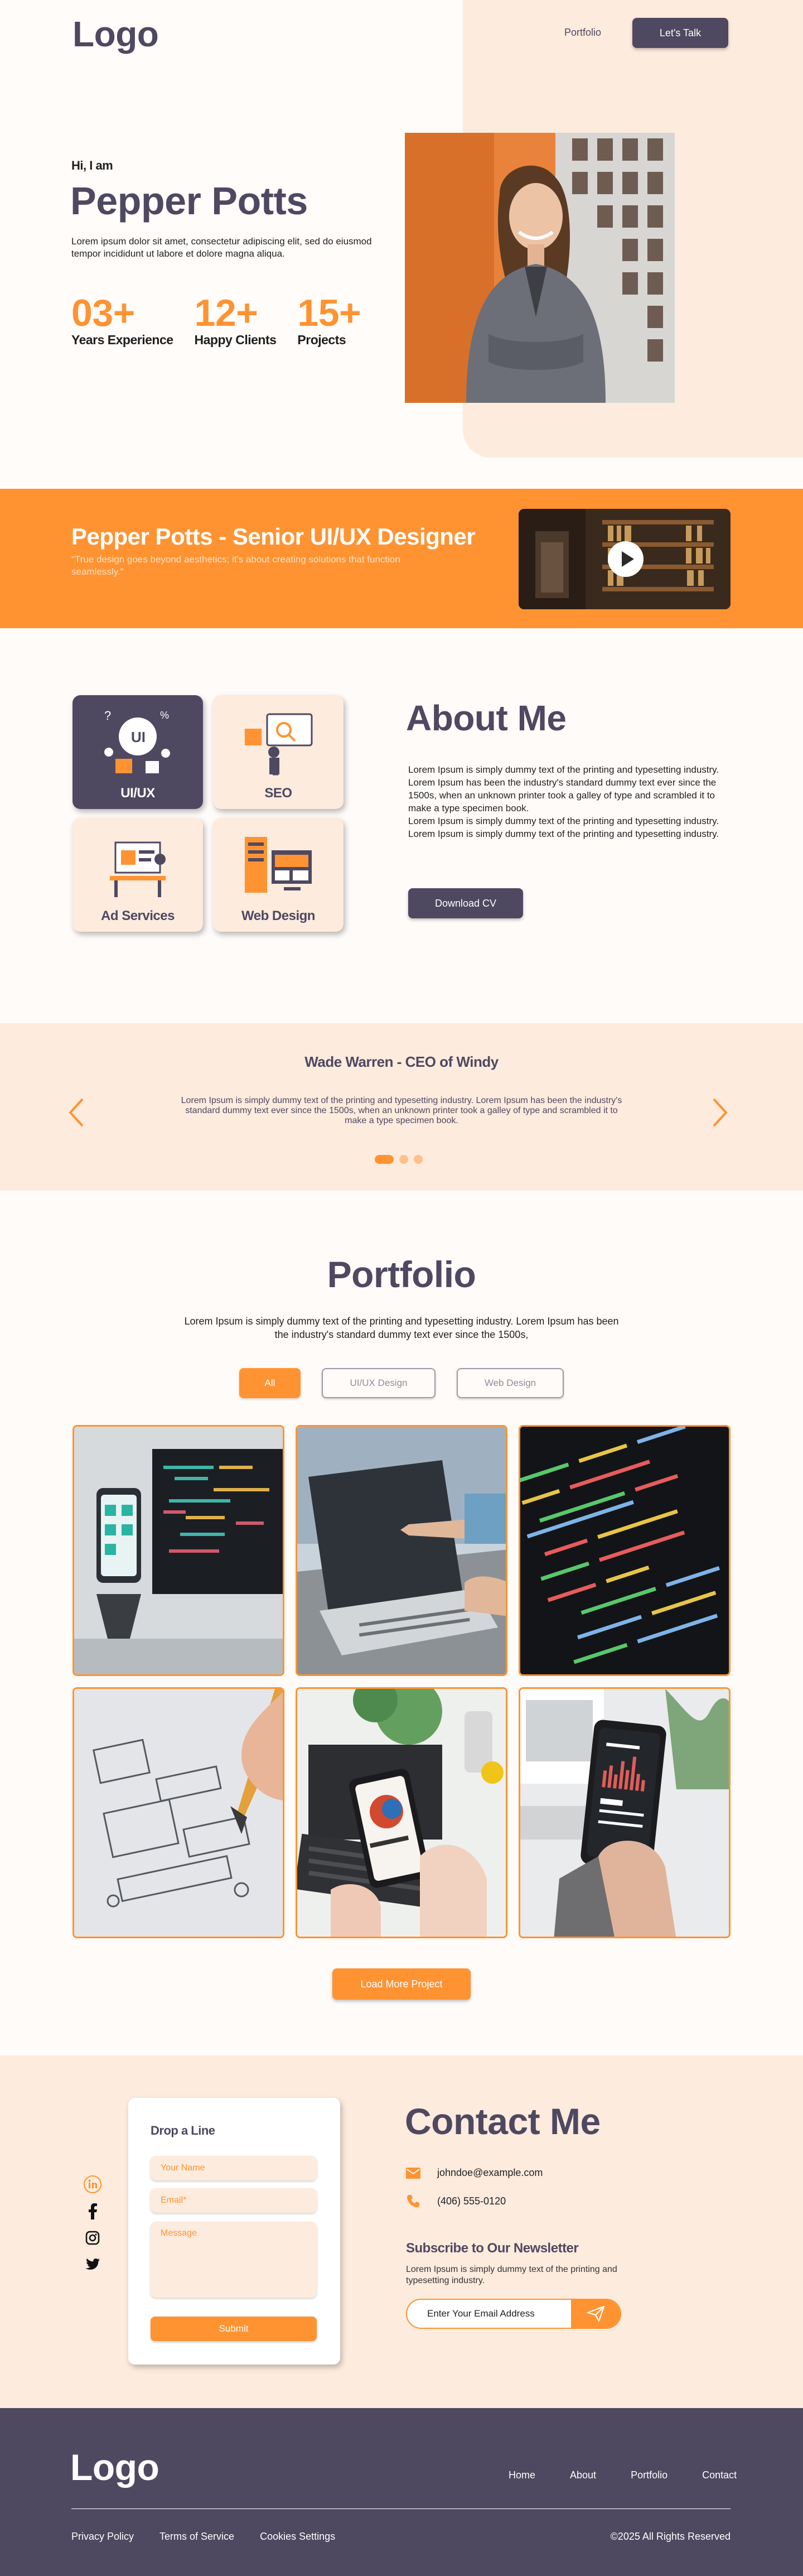 The height and width of the screenshot is (2576, 803). I want to click on testimonial-author: Wade Warren - CEO of Windy, so click(401, 1061).